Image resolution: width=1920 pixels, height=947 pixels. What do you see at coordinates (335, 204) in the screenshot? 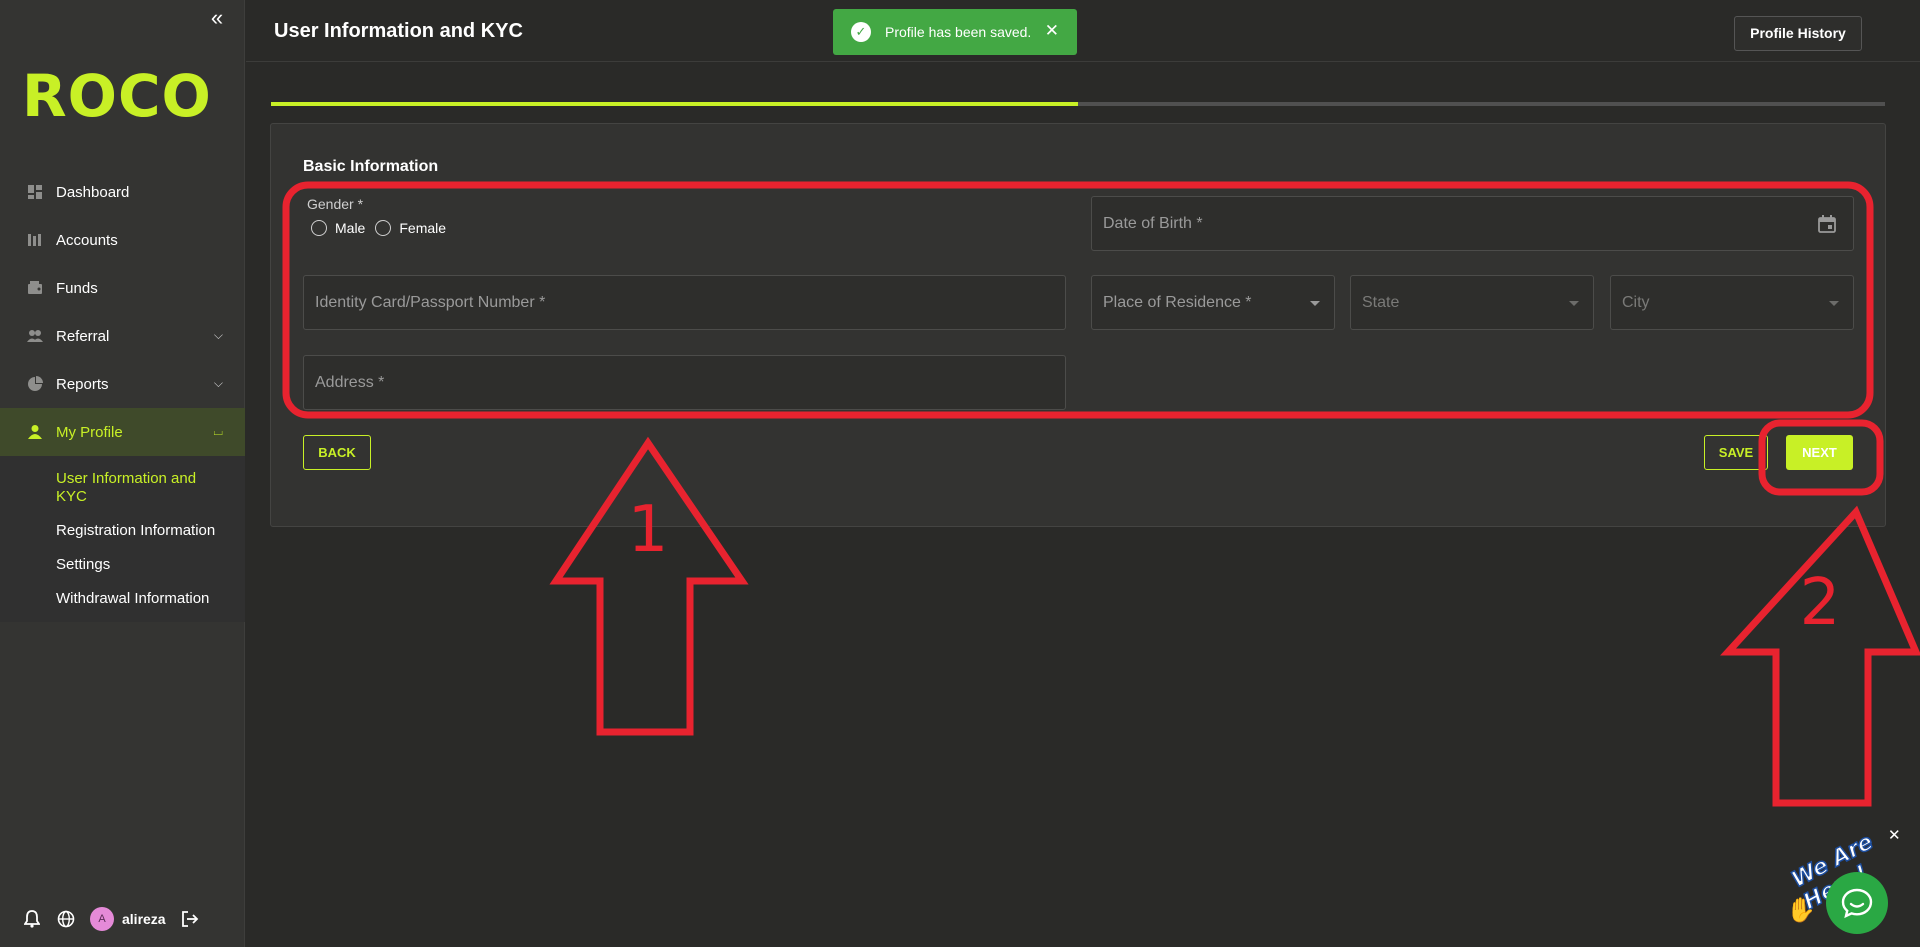
I see `gender-label: Gender *` at bounding box center [335, 204].